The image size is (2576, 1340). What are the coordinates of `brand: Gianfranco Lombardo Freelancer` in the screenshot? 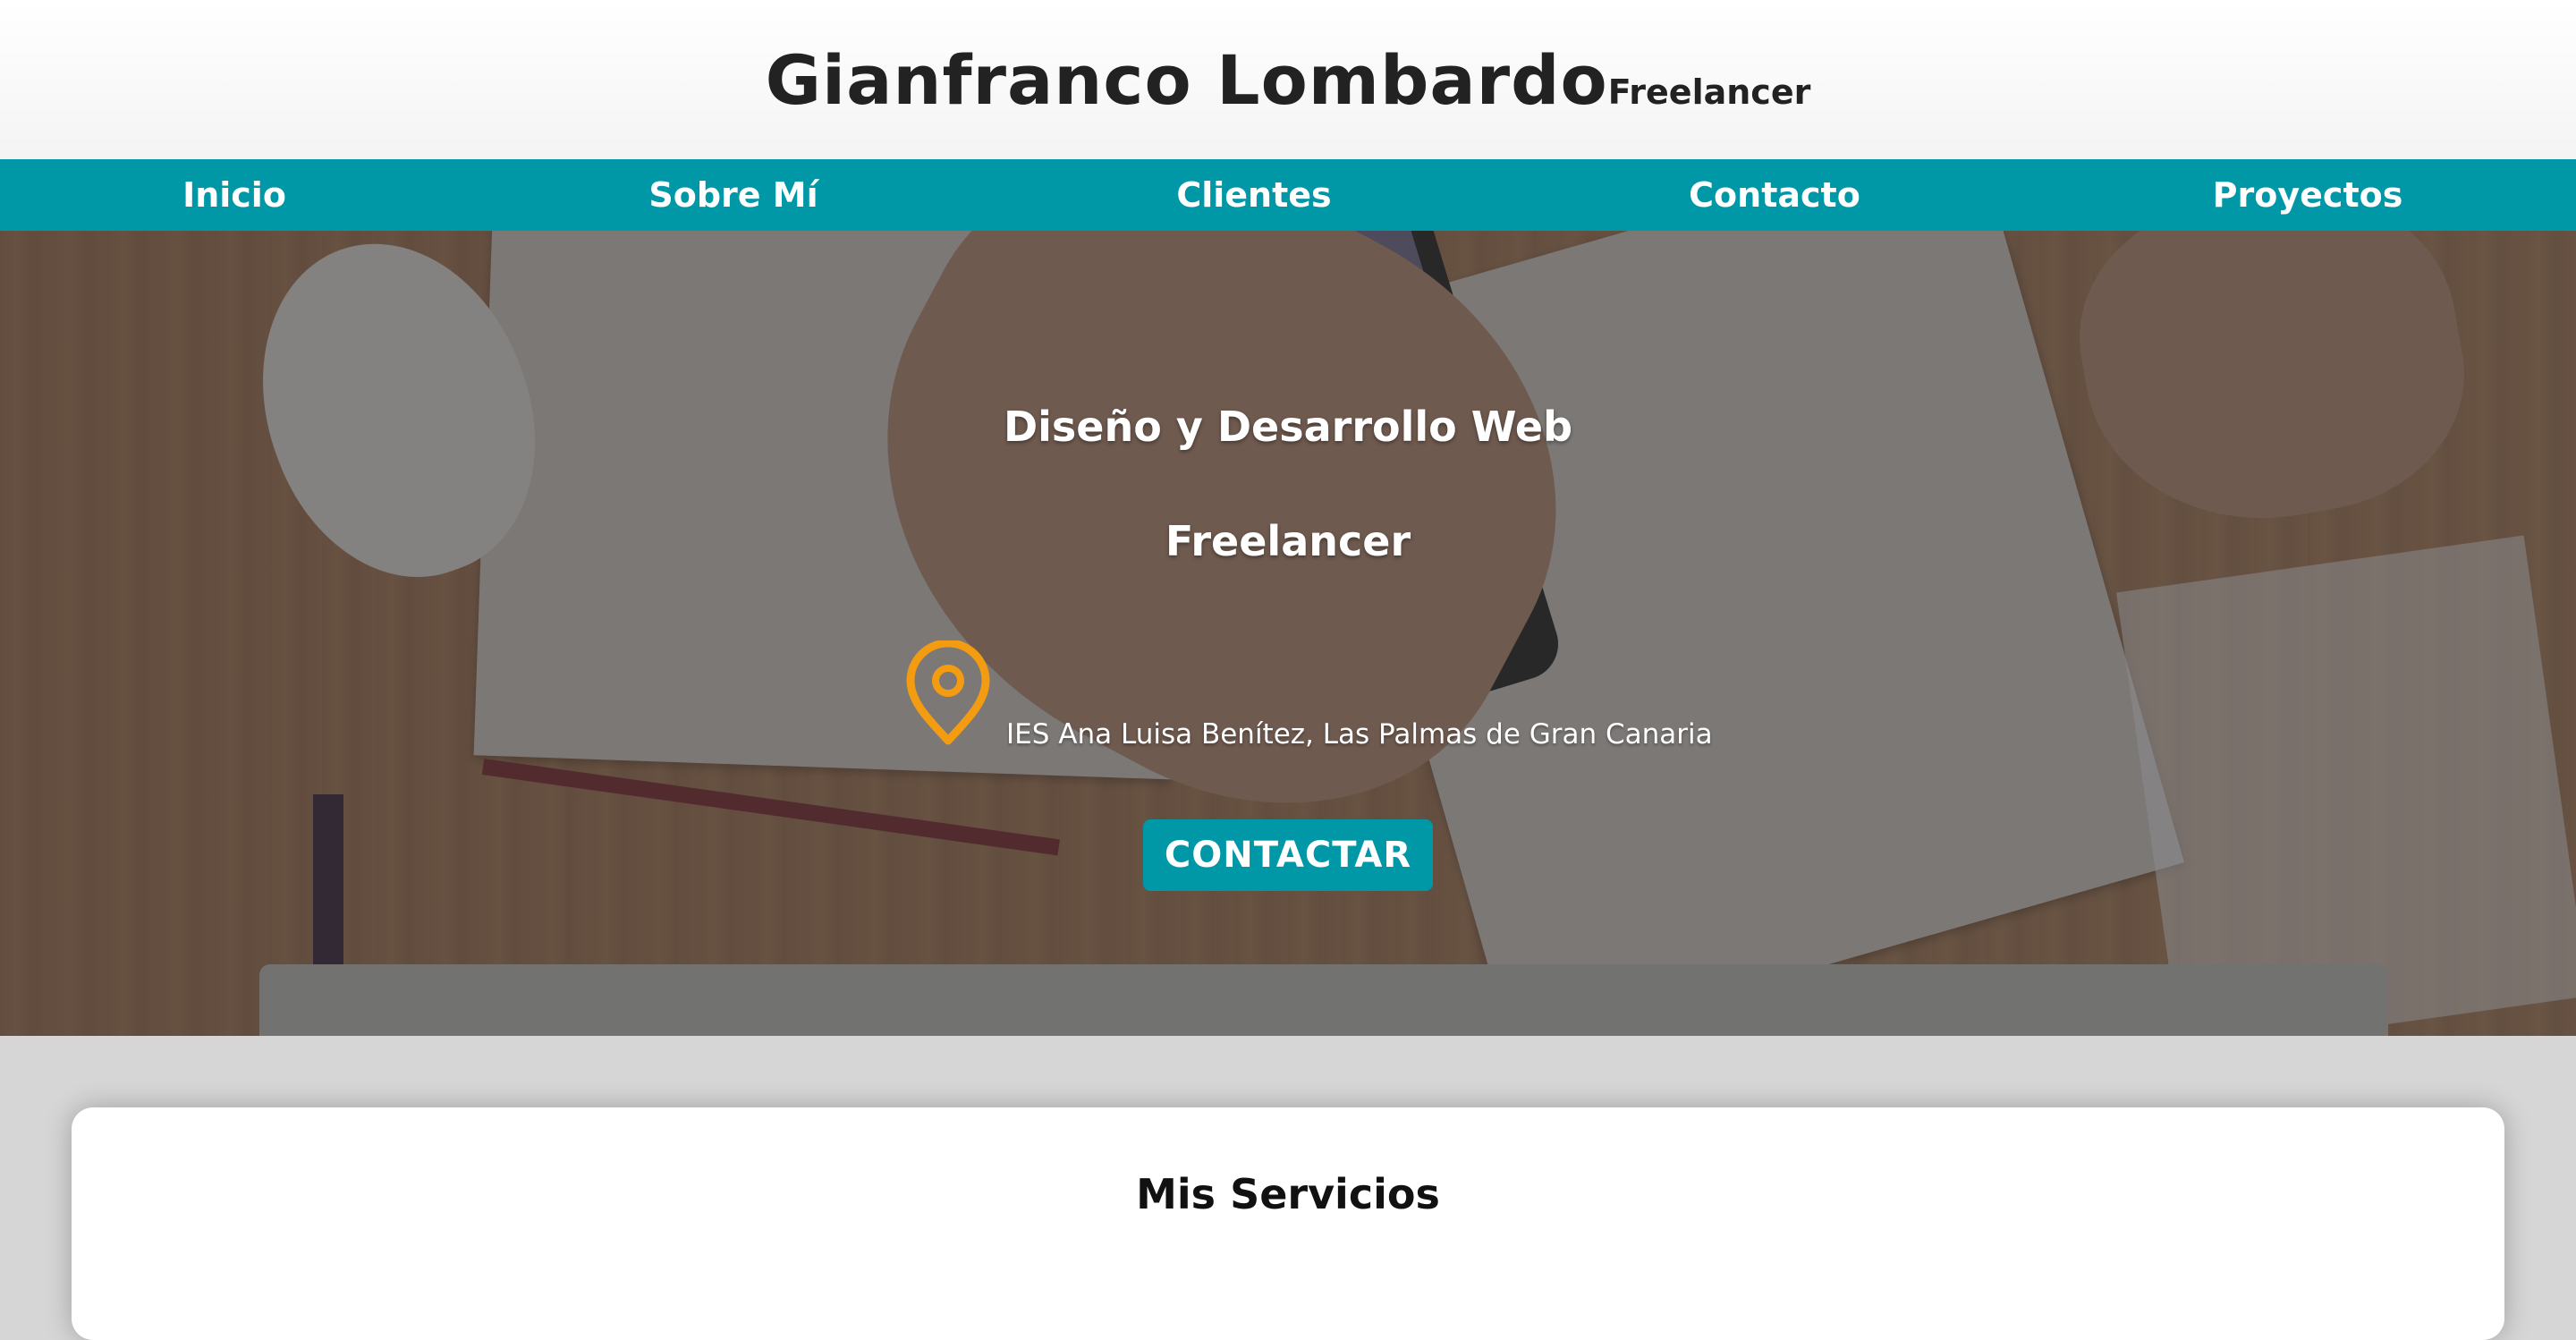 It's located at (1288, 80).